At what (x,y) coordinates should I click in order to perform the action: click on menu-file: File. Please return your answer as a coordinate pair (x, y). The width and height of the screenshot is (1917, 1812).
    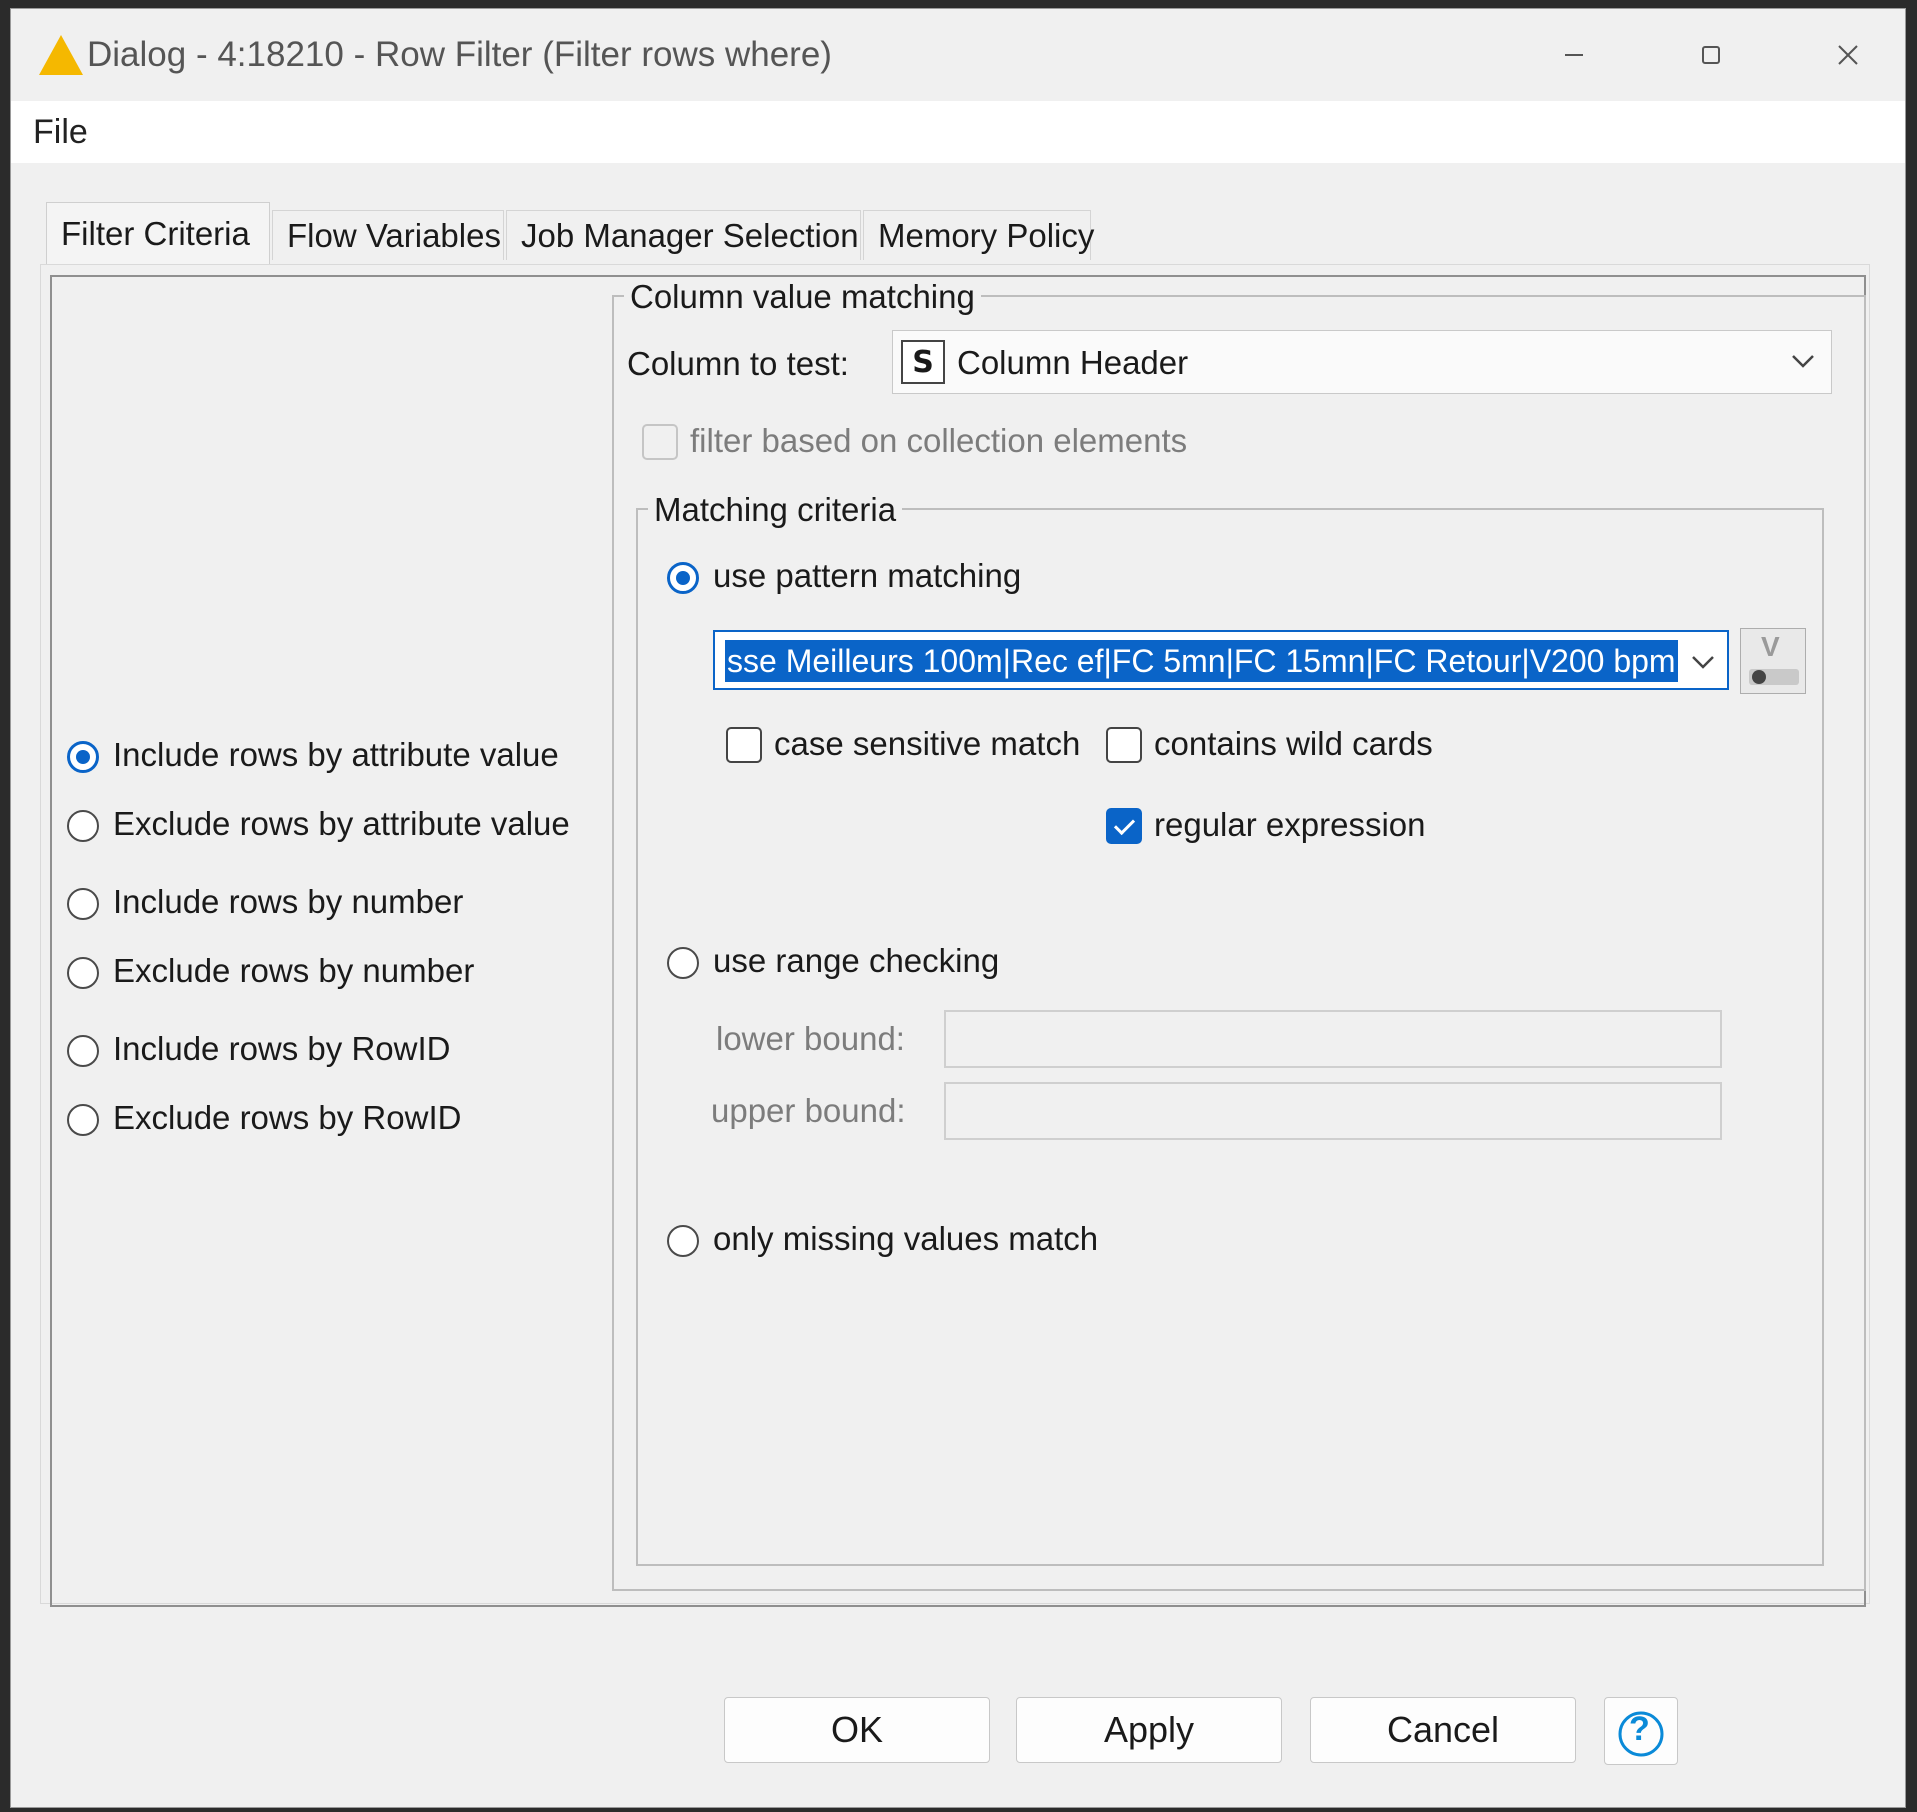
    Looking at the image, I should click on (60, 132).